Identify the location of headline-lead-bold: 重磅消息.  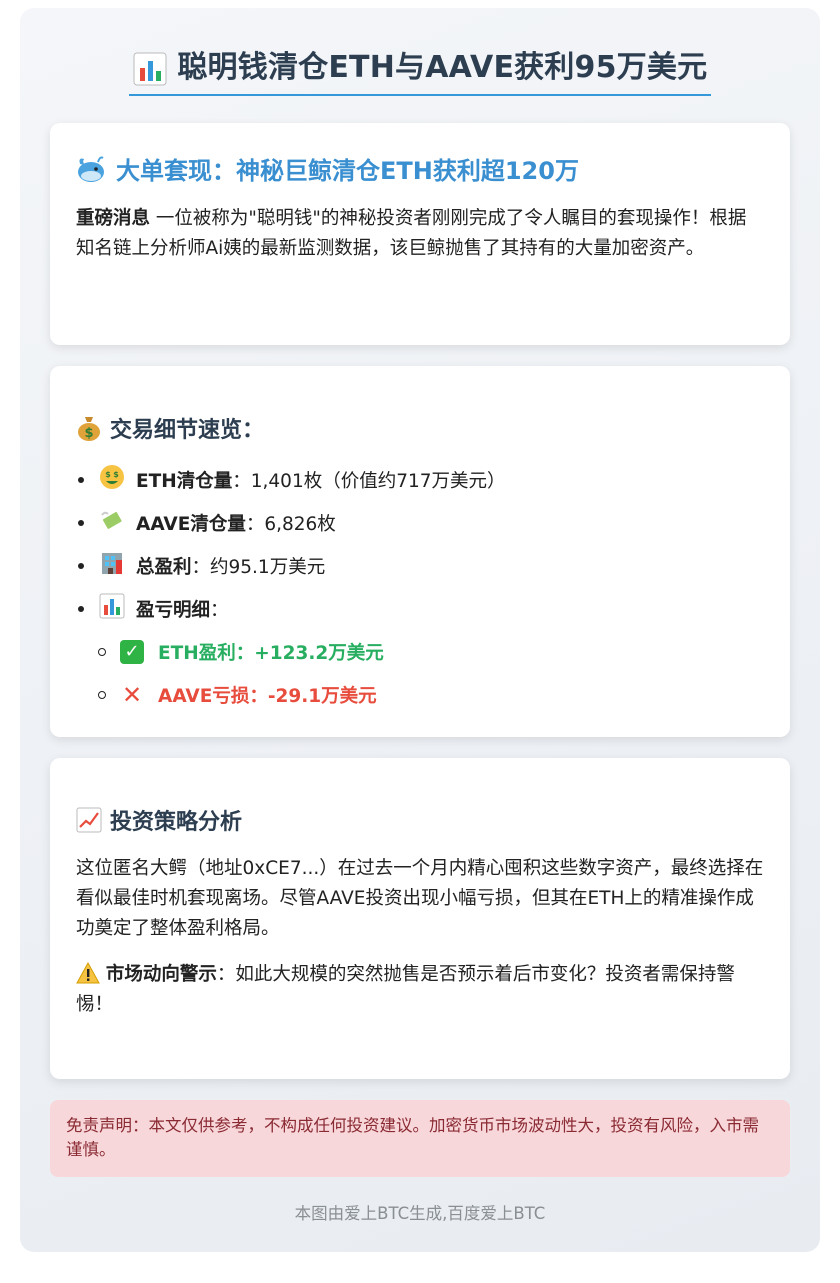
(113, 218).